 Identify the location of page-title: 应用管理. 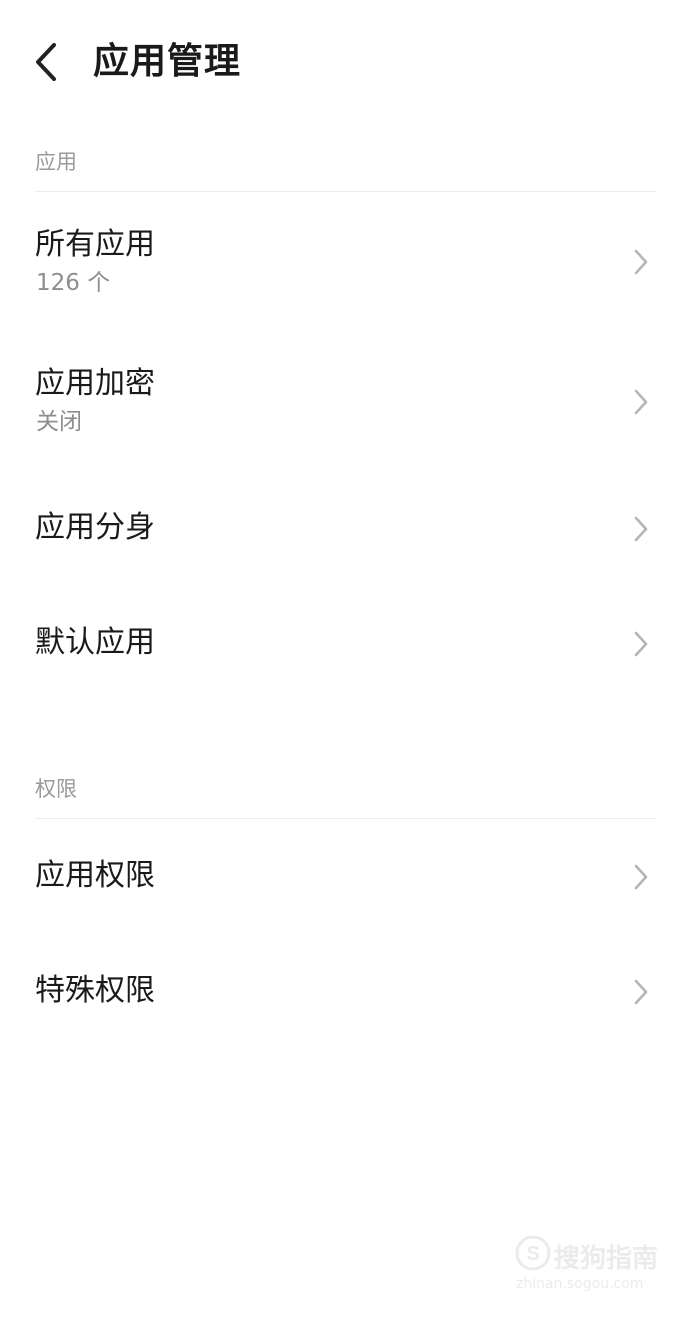
(167, 61).